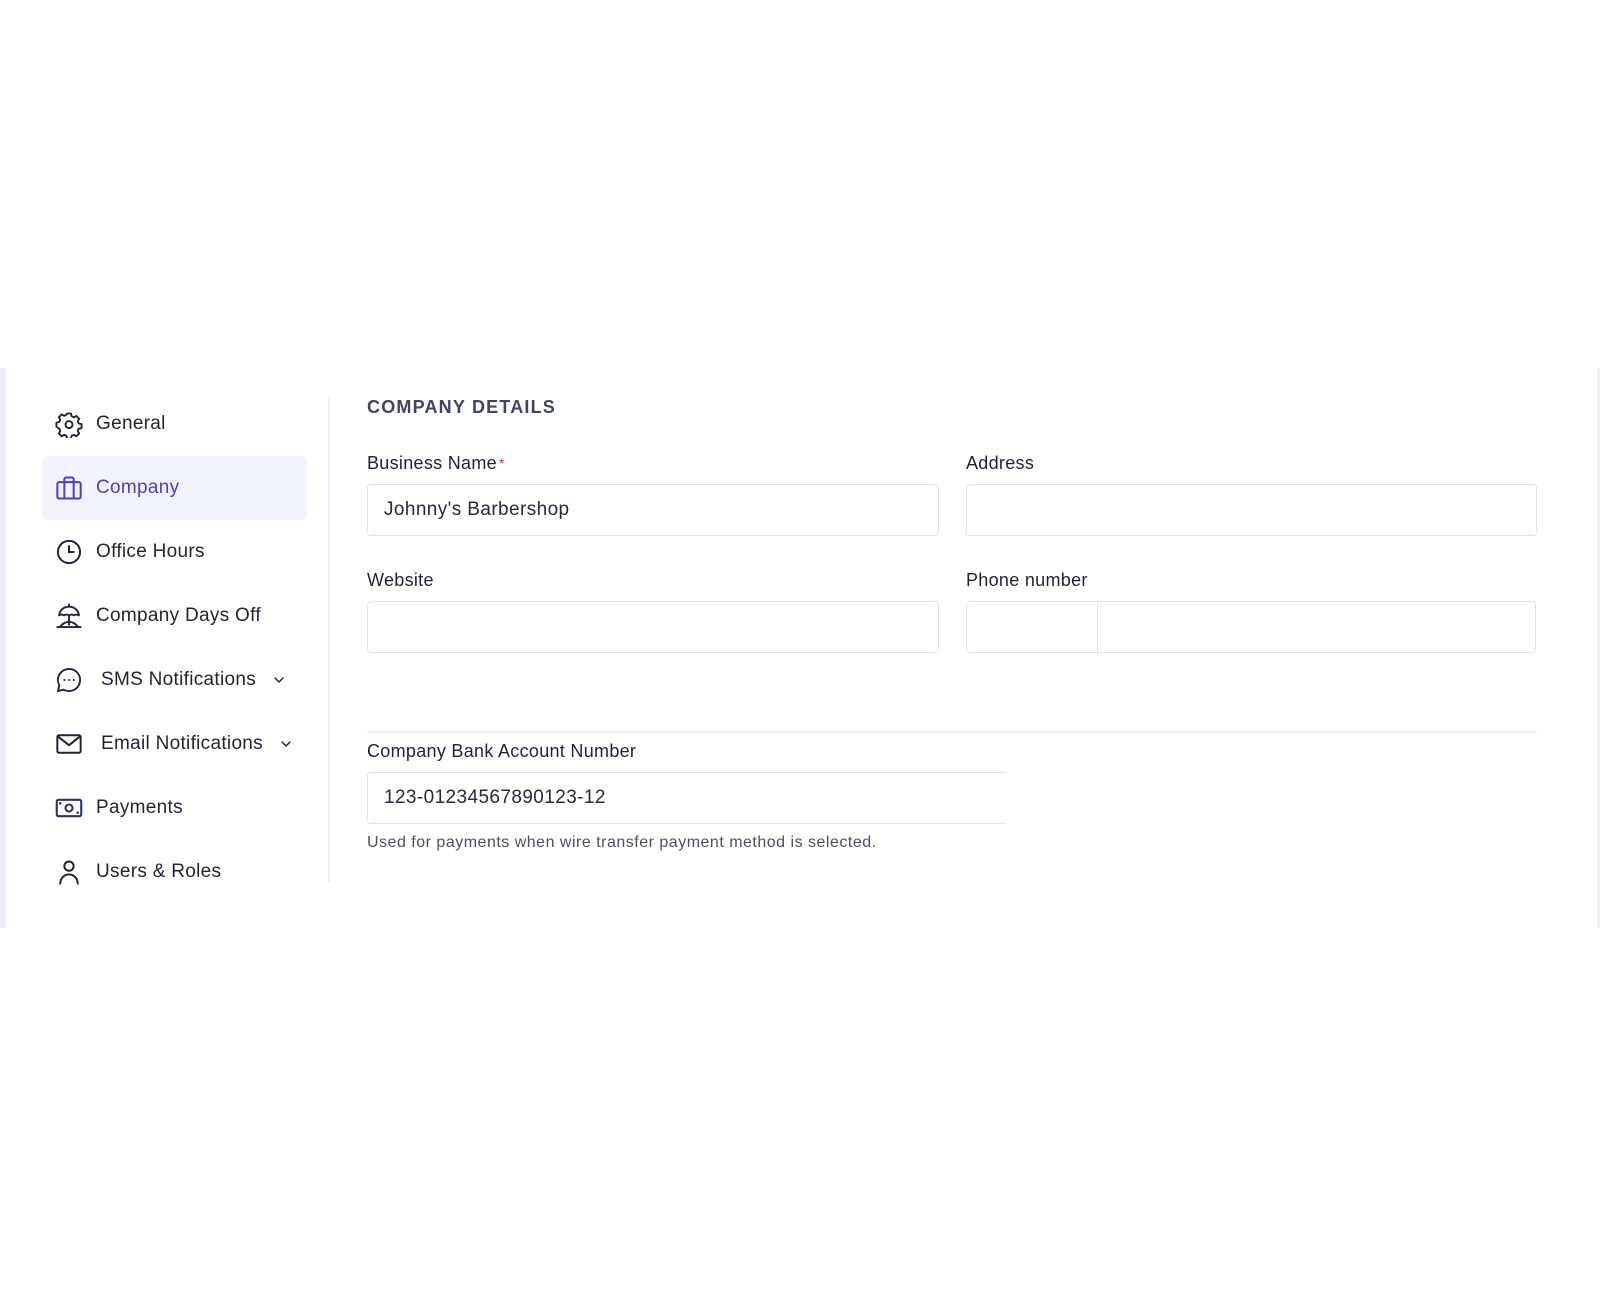 Image resolution: width=1600 pixels, height=1300 pixels. What do you see at coordinates (432, 463) in the screenshot?
I see `business-name-label-text: Business Name` at bounding box center [432, 463].